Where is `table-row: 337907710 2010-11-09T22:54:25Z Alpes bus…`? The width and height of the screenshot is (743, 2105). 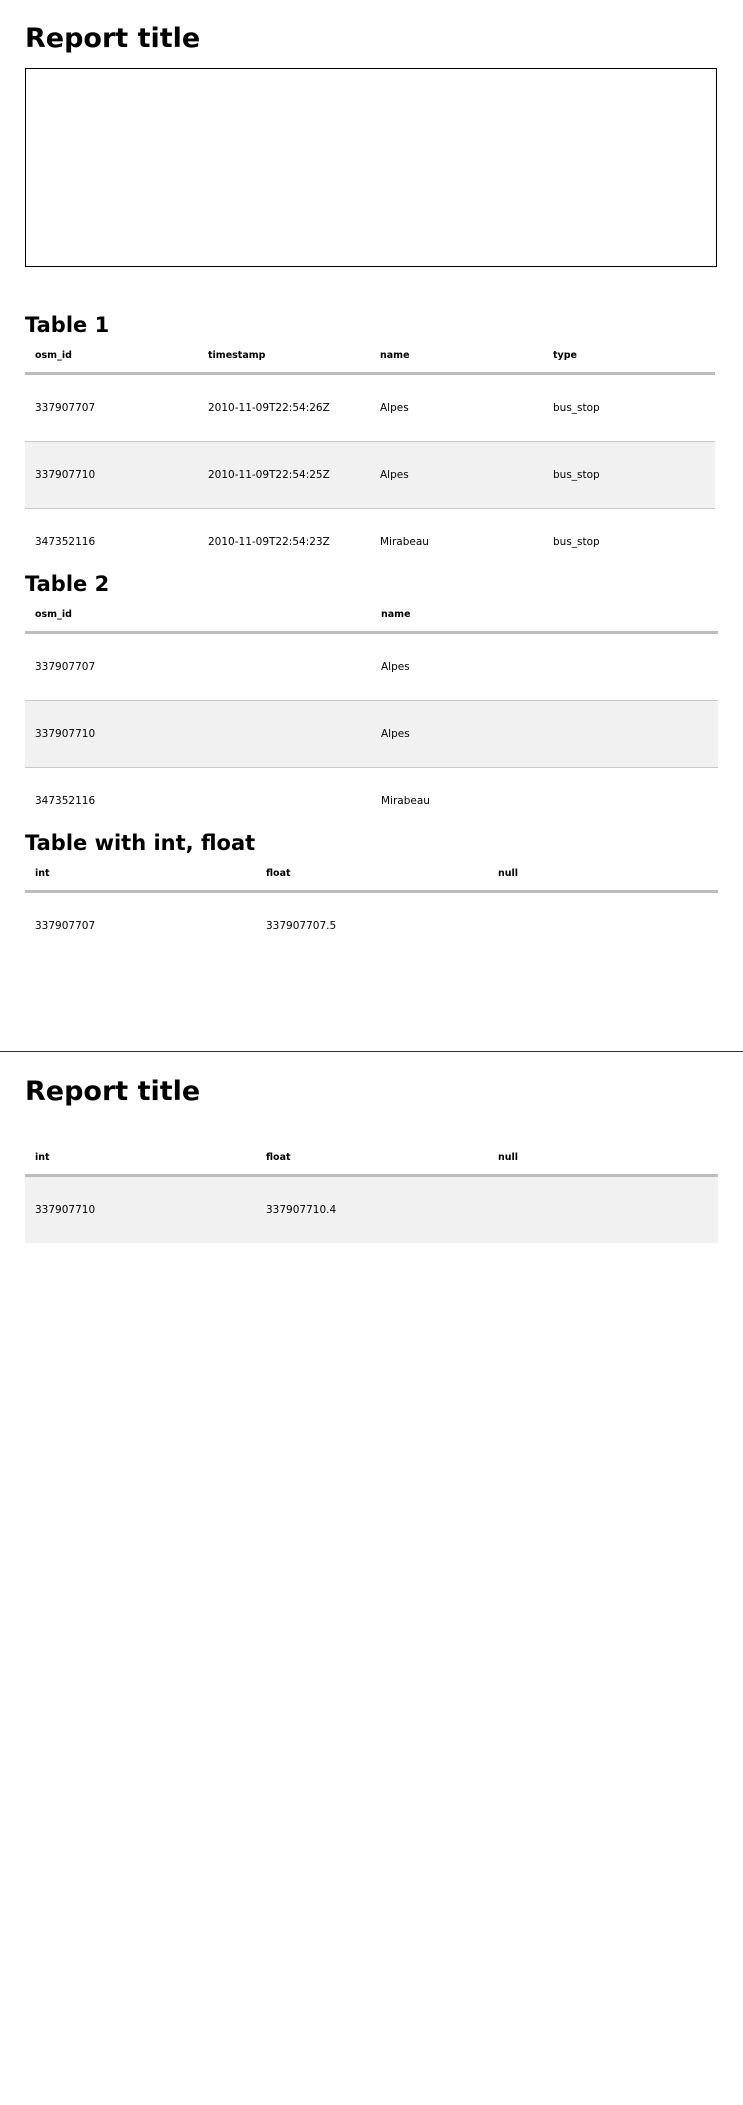
table-row: 337907710 2010-11-09T22:54:25Z Alpes bus… is located at coordinates (370, 475).